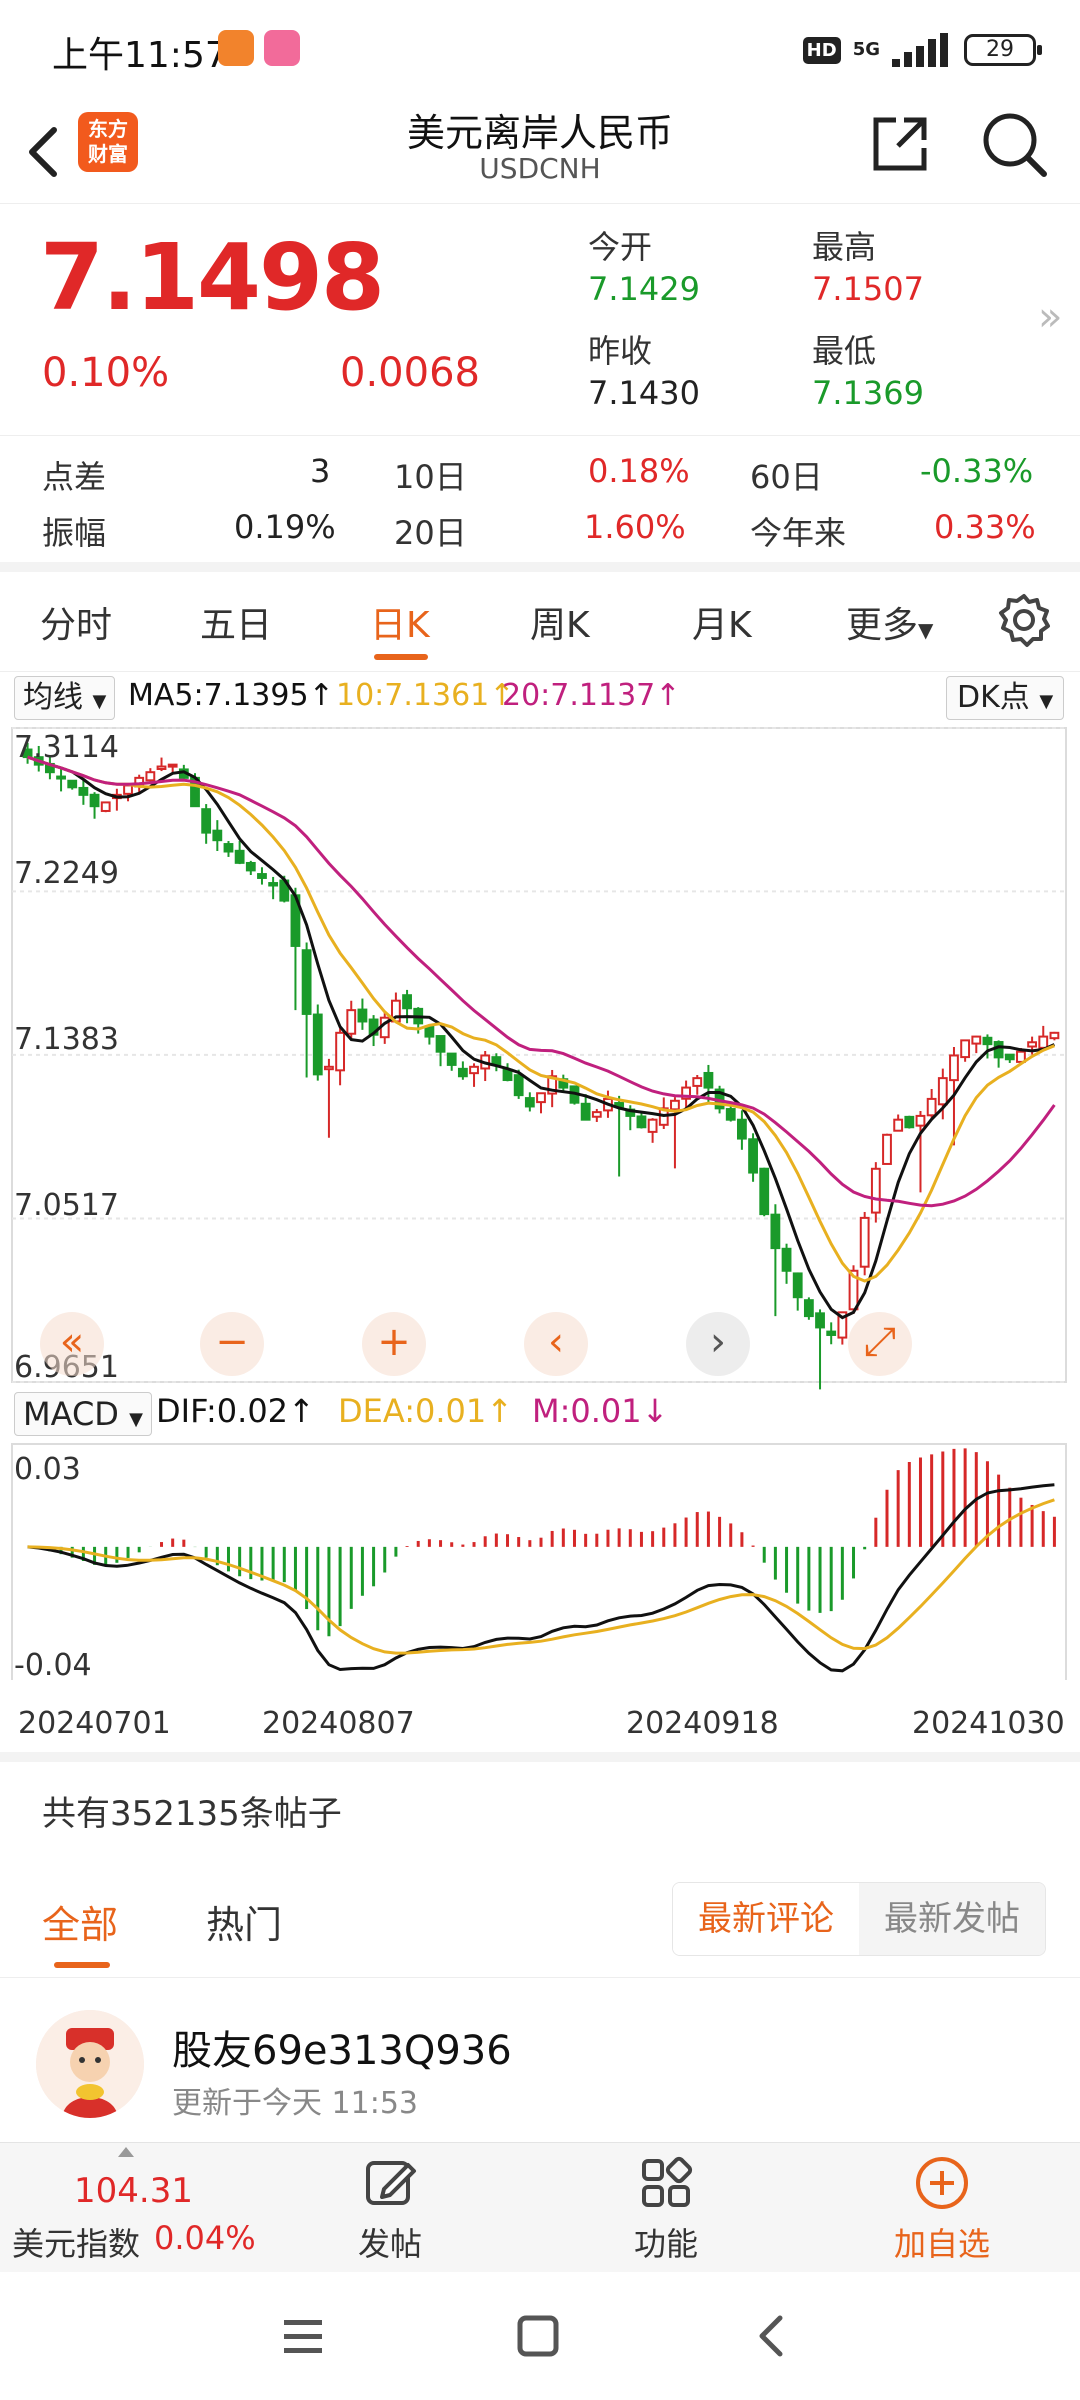 The width and height of the screenshot is (1080, 2400). What do you see at coordinates (342, 2047) in the screenshot?
I see `post-username: 股友69e313Q936` at bounding box center [342, 2047].